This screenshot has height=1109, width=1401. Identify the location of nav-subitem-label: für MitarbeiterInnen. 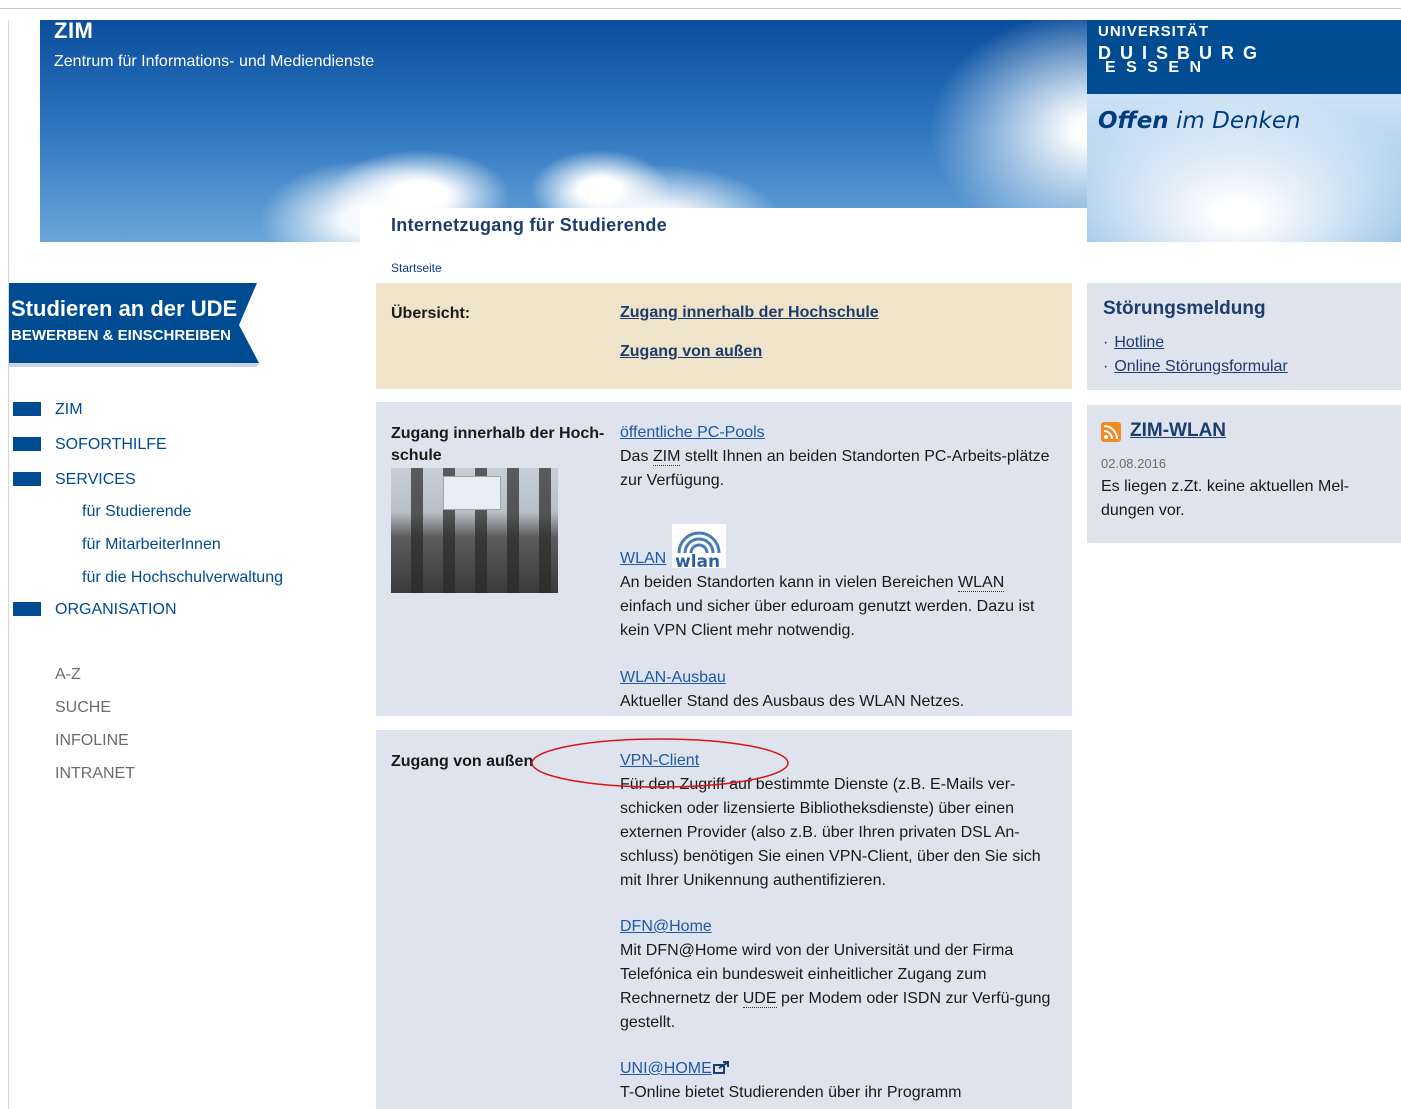
(151, 544).